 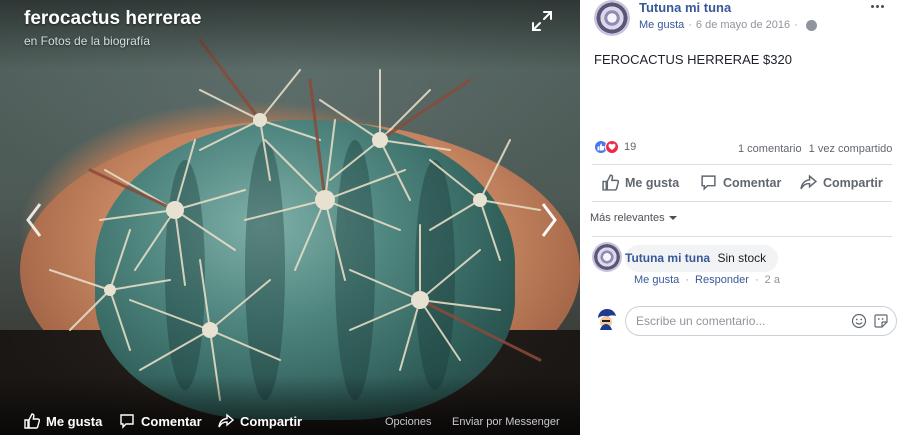 I want to click on page-avatar, so click(x=612, y=18).